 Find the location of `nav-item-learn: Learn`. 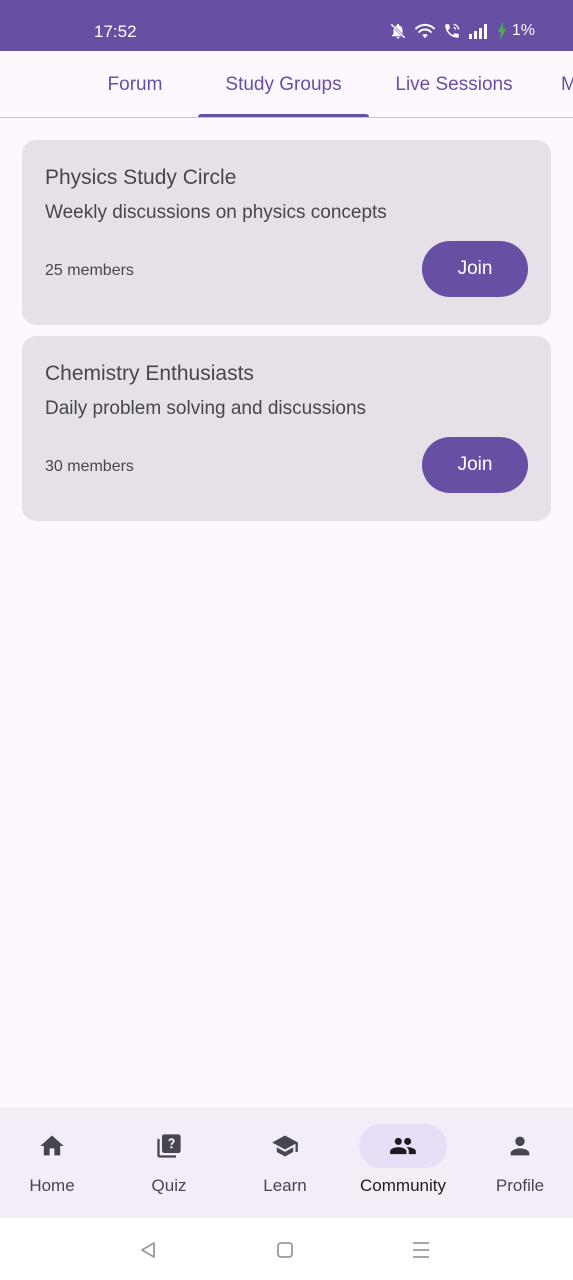

nav-item-learn: Learn is located at coordinates (285, 1162).